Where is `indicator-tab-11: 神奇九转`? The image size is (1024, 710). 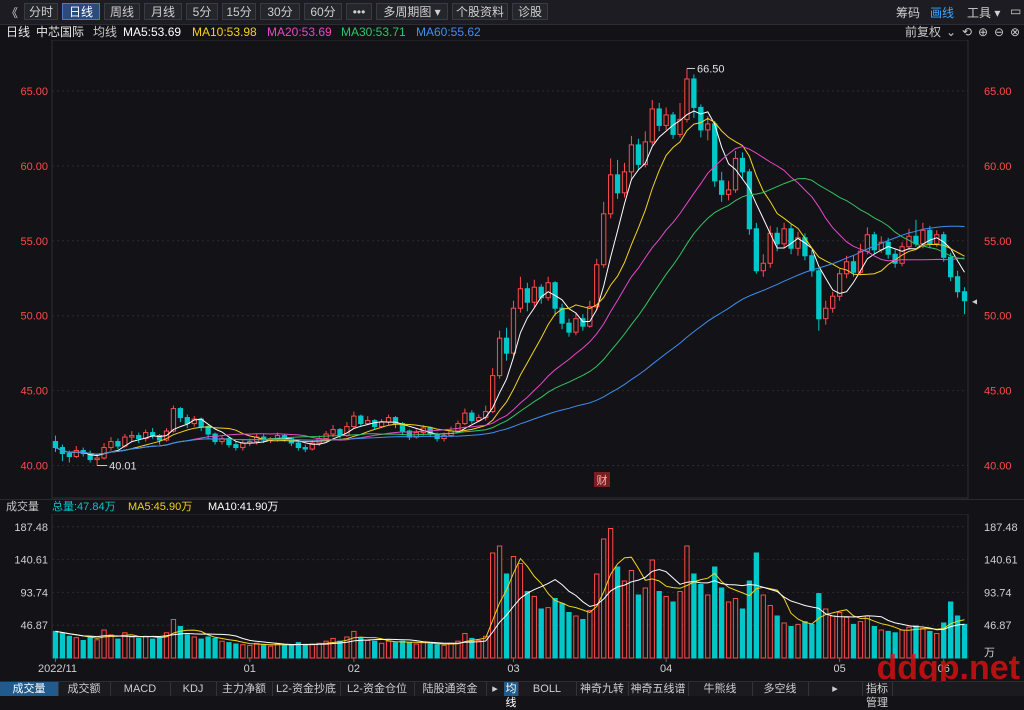
indicator-tab-11: 神奇九转 is located at coordinates (602, 689).